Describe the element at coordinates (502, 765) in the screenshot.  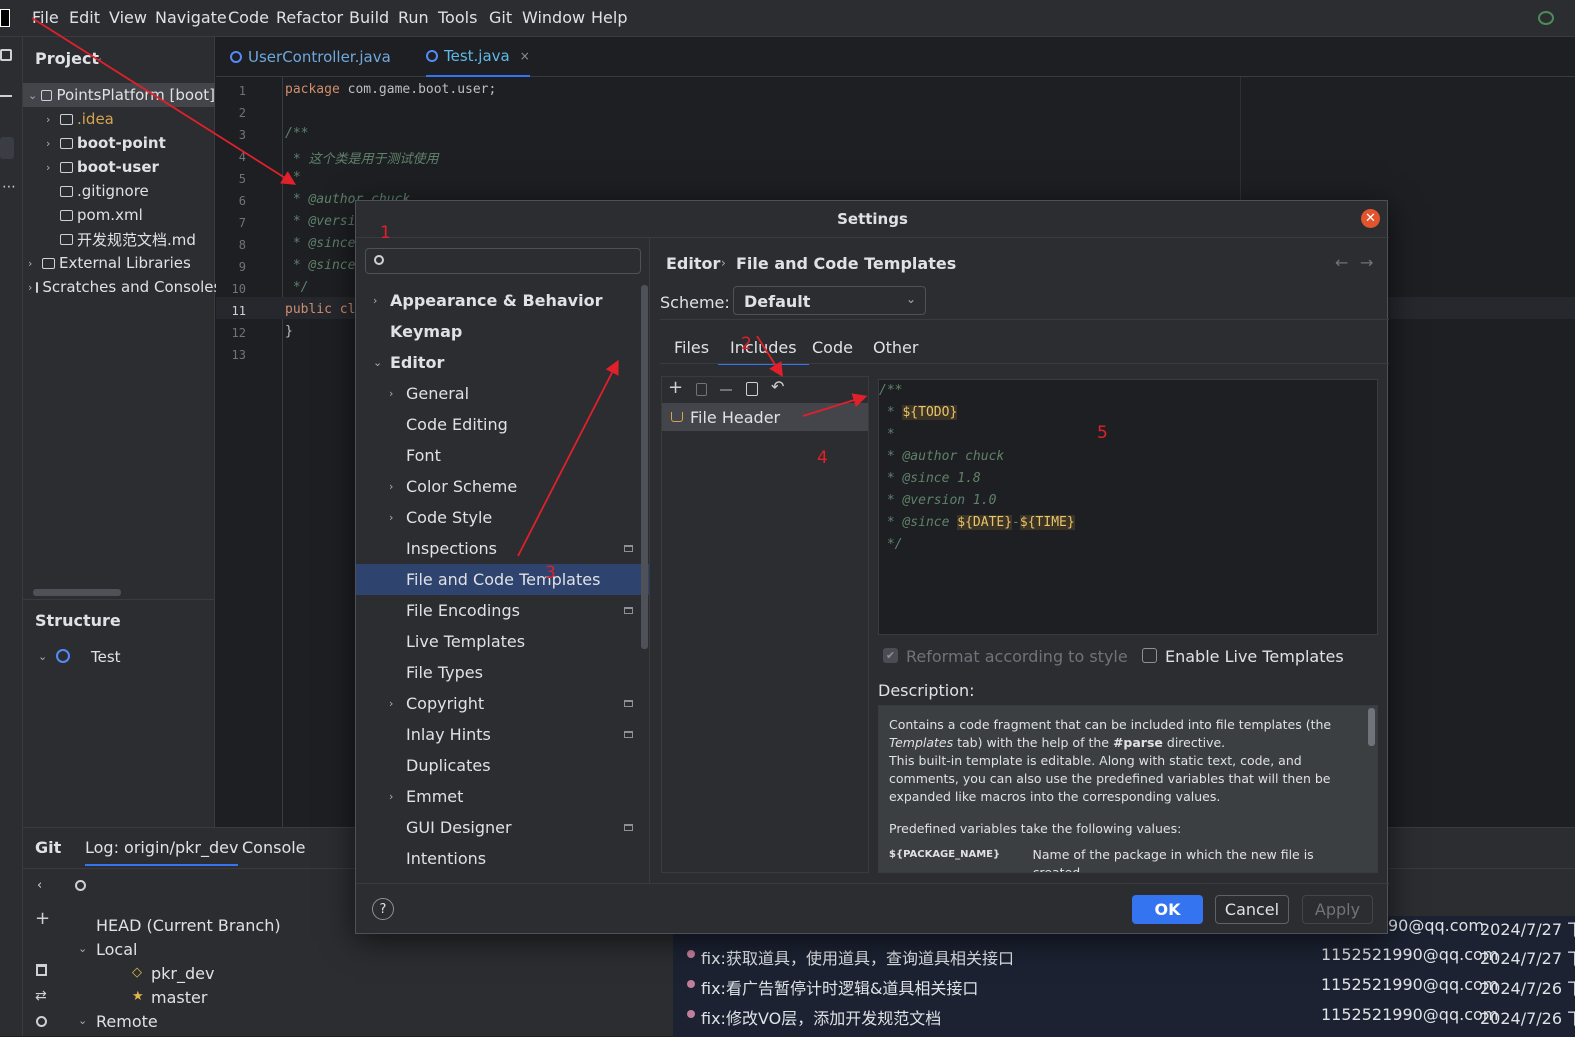
I see `settings-nav-item: Duplicates` at that location.